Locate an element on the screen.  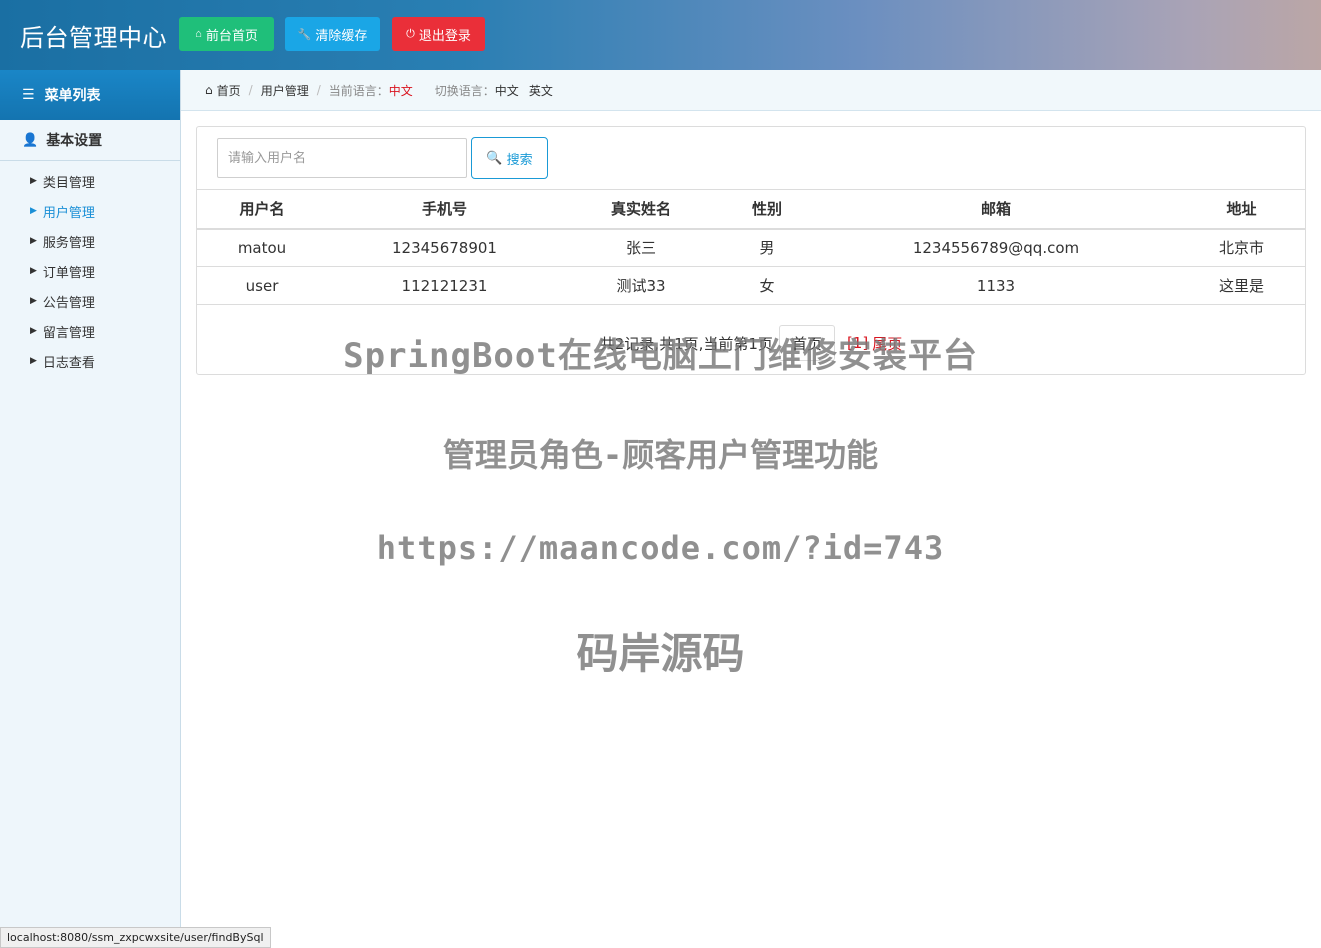
cell-phone: 12345678901 is located at coordinates (444, 247).